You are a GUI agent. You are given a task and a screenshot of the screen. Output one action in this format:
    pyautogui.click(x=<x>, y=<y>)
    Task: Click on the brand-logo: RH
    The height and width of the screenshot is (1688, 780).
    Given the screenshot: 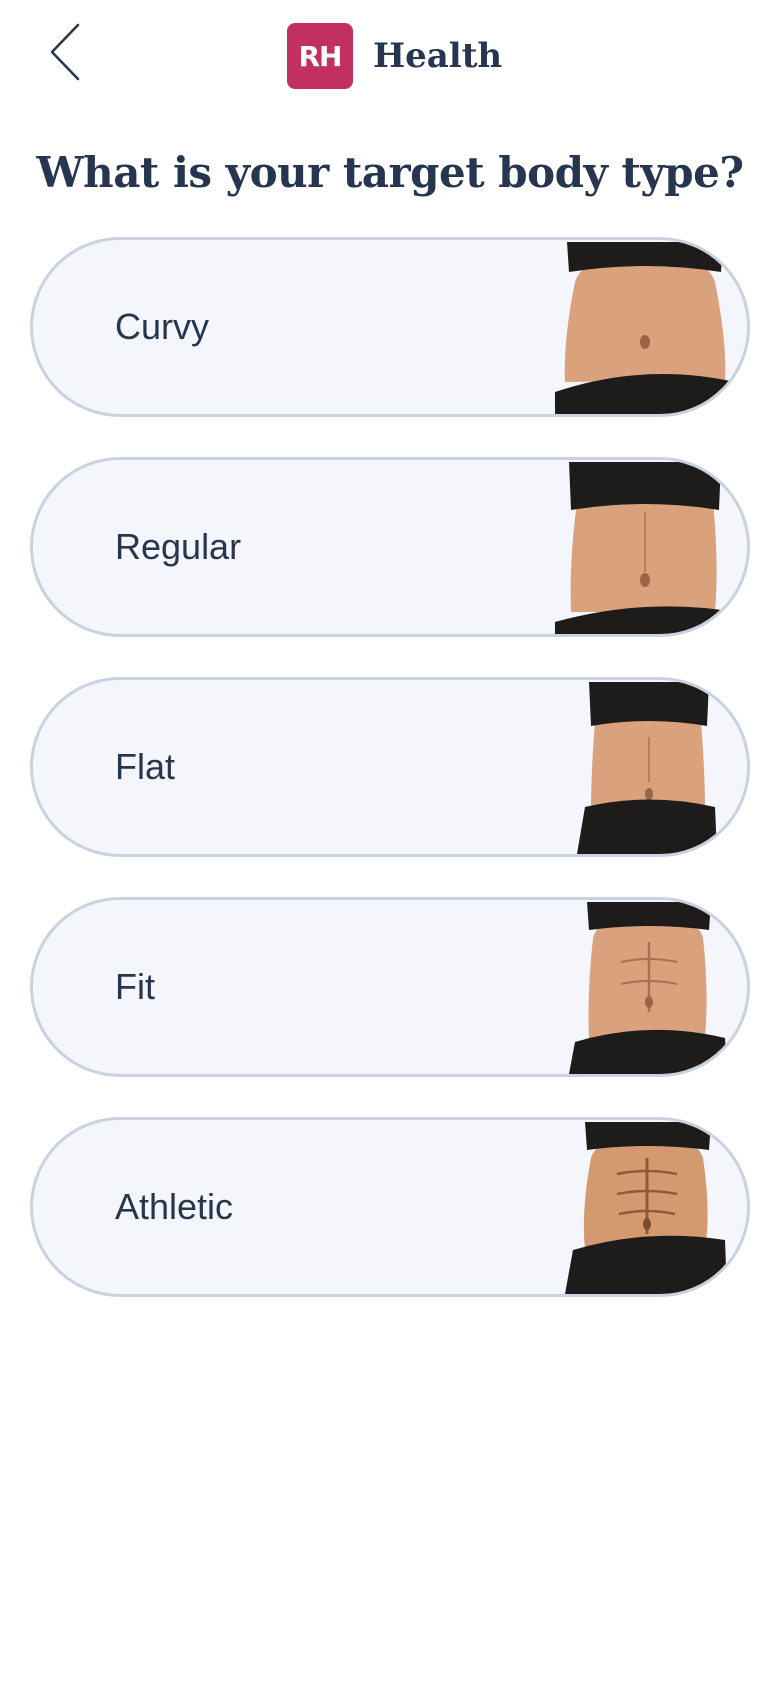 What is the action you would take?
    pyautogui.click(x=320, y=56)
    